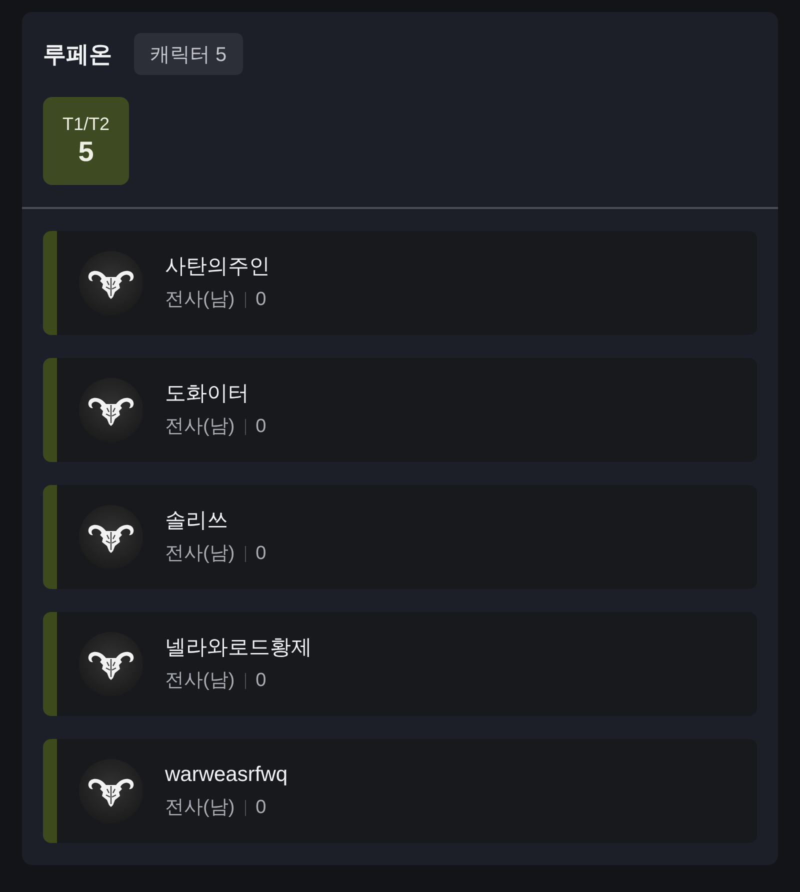 This screenshot has height=892, width=800. Describe the element at coordinates (197, 521) in the screenshot. I see `character-name: 솔리쓰` at that location.